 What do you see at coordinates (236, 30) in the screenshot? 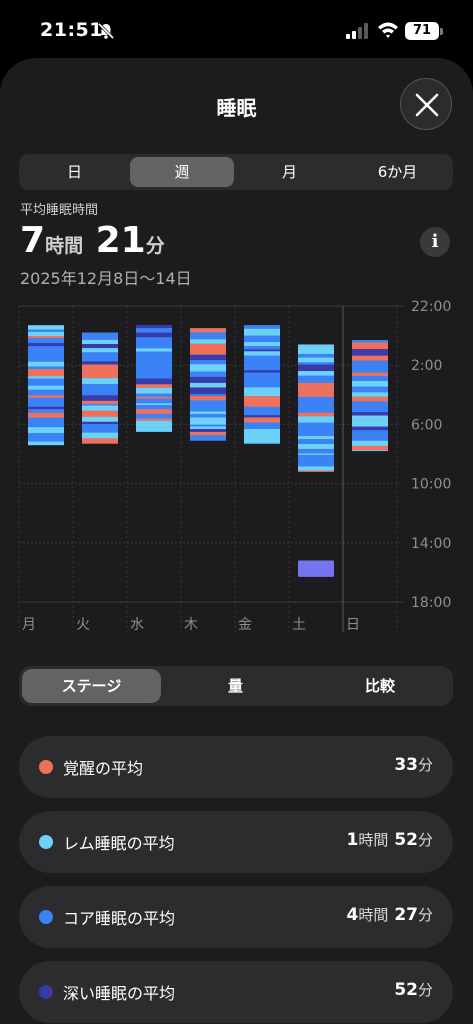
I see `status-bar: 21:51 71` at bounding box center [236, 30].